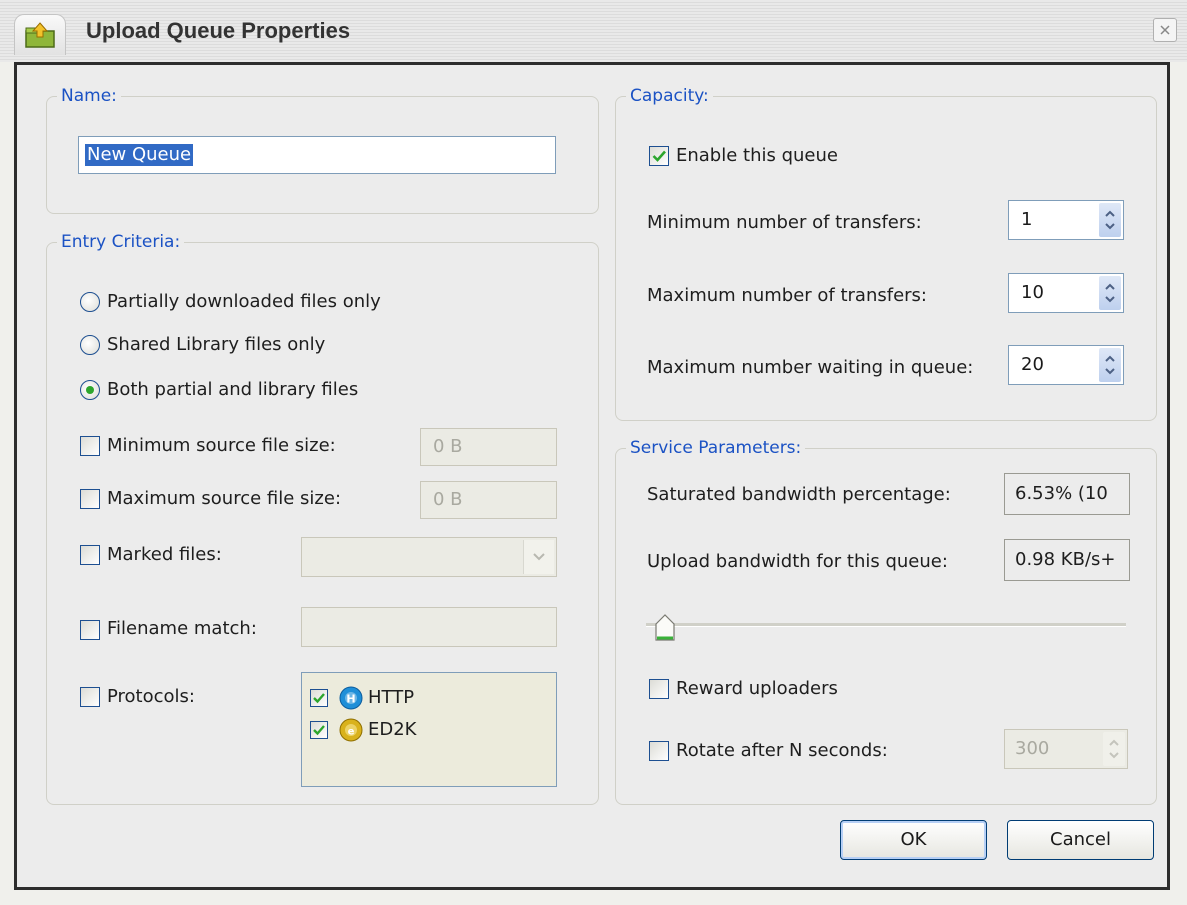 The width and height of the screenshot is (1187, 905). I want to click on max-size-value: 0 B, so click(448, 499).